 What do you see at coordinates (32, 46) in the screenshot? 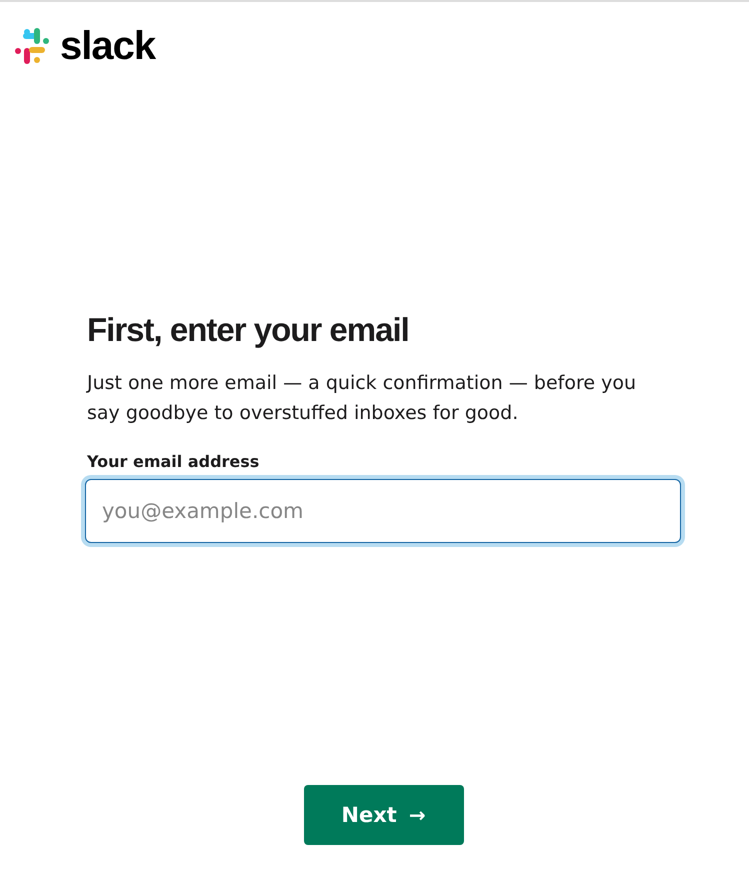
I see `logo-icon` at bounding box center [32, 46].